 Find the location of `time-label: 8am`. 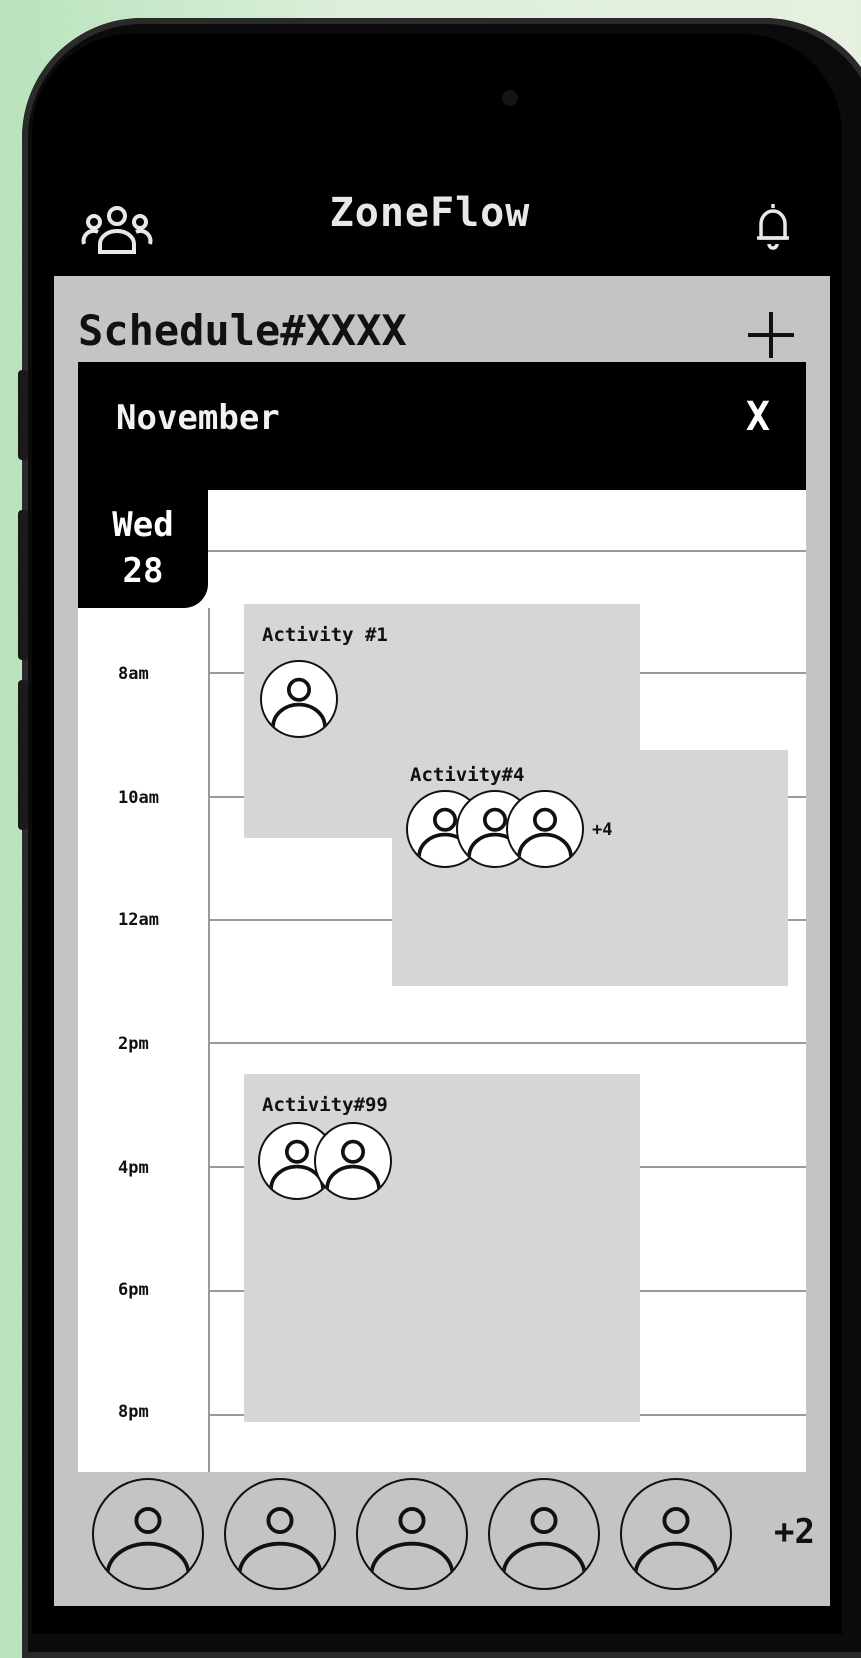

time-label: 8am is located at coordinates (133, 674).